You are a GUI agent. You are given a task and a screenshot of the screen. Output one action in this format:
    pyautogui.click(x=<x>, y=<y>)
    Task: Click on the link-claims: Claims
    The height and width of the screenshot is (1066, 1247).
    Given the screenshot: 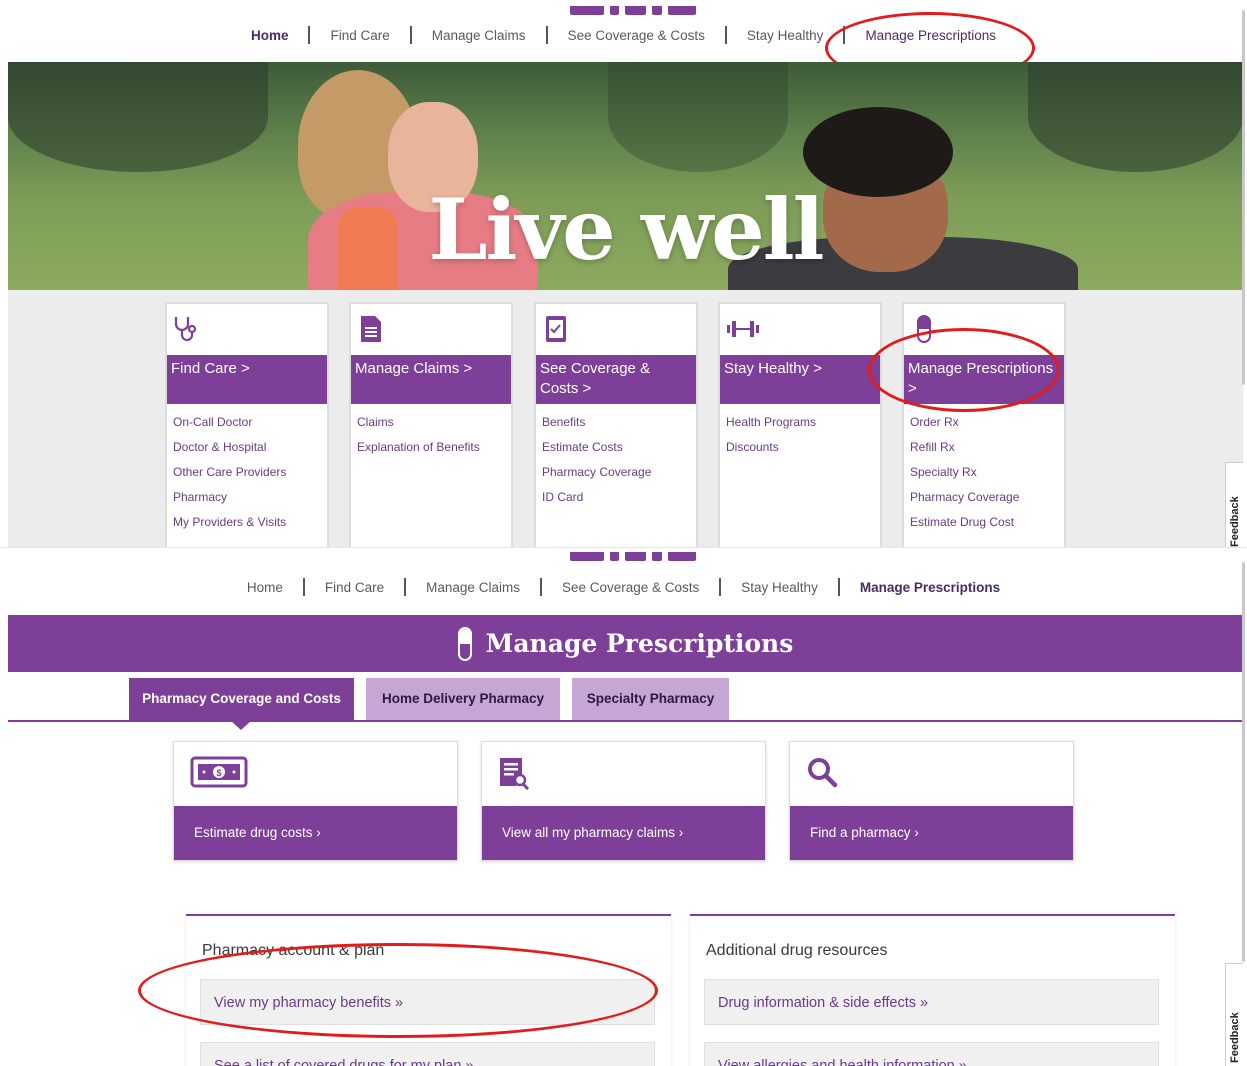 What is the action you would take?
    pyautogui.click(x=418, y=426)
    